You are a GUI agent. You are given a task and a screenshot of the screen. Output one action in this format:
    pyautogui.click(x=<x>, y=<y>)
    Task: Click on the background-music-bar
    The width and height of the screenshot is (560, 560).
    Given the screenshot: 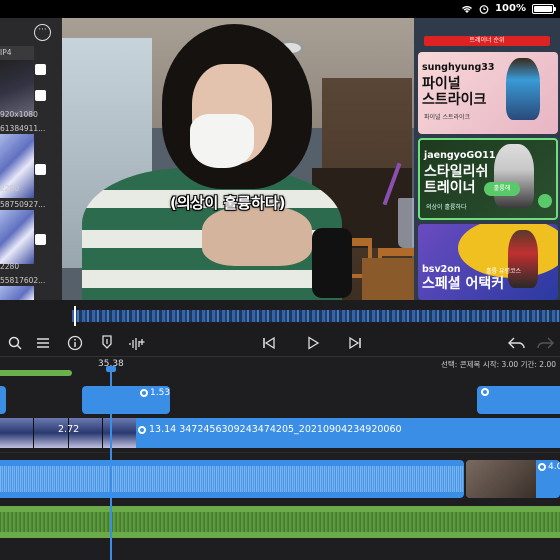 What is the action you would take?
    pyautogui.click(x=36, y=373)
    